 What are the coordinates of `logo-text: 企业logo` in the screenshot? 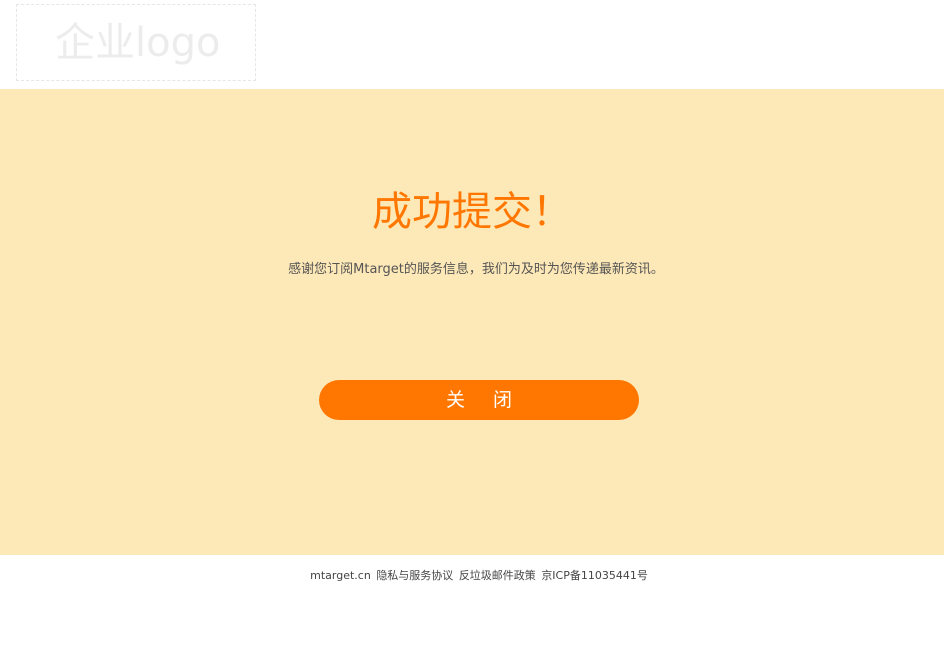 It's located at (138, 43).